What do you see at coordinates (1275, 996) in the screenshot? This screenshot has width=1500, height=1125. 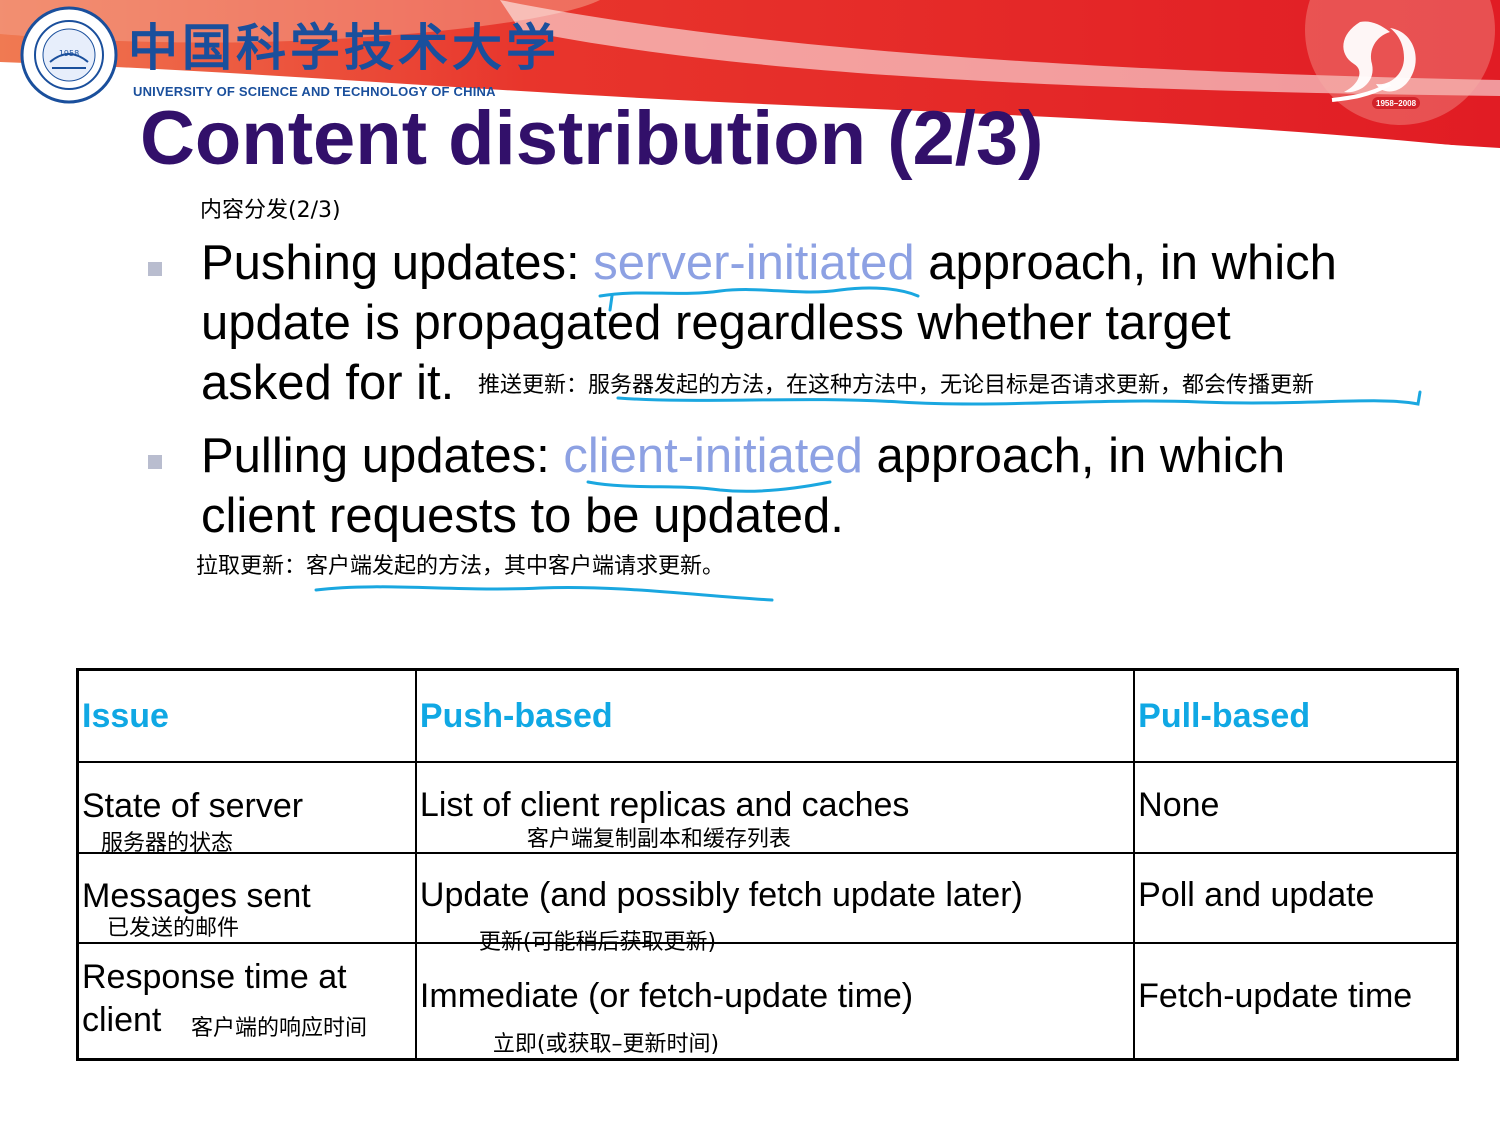 I see `cell-text: Fetch-update time` at bounding box center [1275, 996].